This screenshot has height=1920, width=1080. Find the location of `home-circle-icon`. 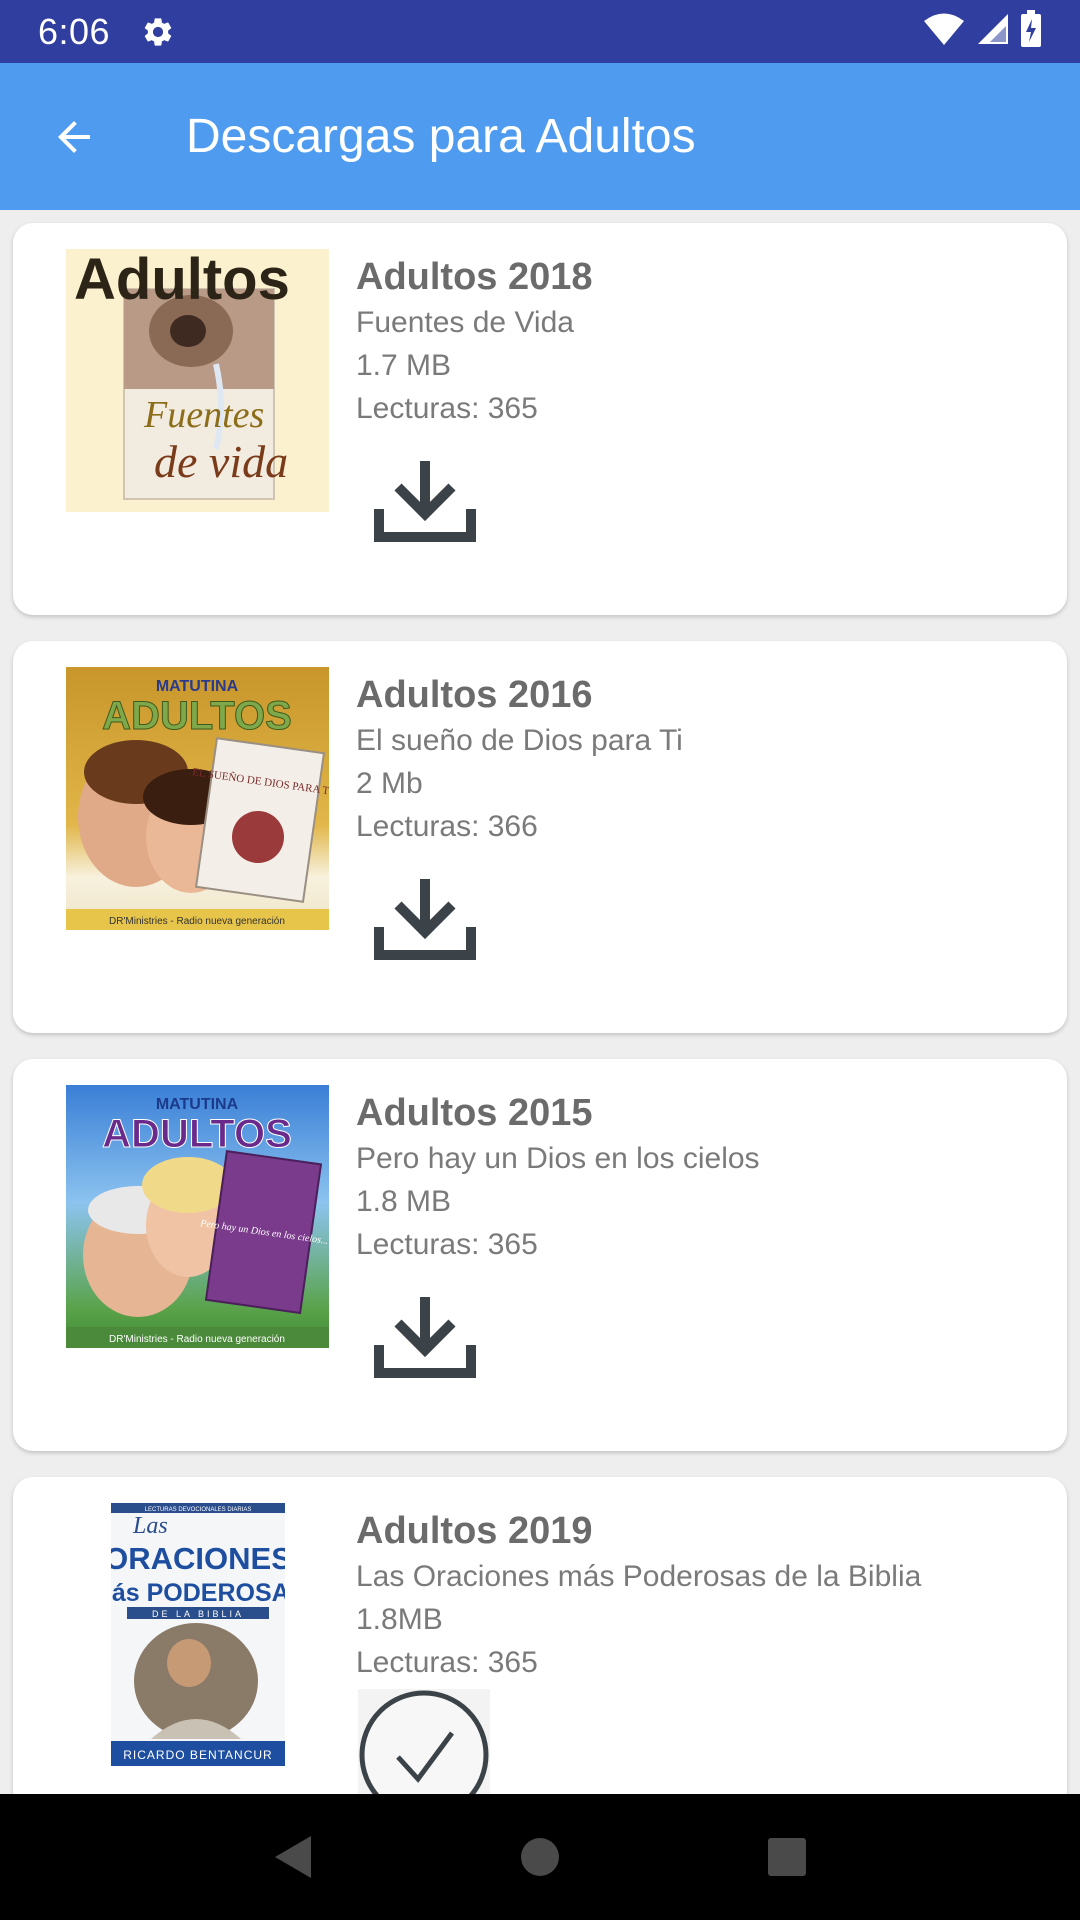

home-circle-icon is located at coordinates (539, 1857).